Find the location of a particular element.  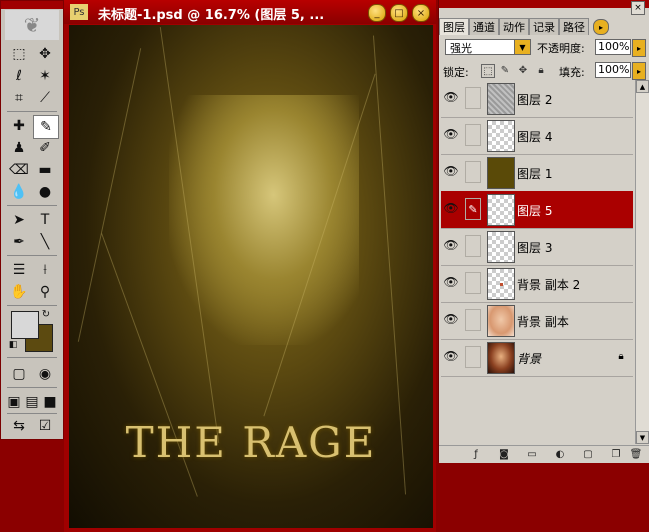

magic-wand-tool-icon: ✶ is located at coordinates (45, 76).